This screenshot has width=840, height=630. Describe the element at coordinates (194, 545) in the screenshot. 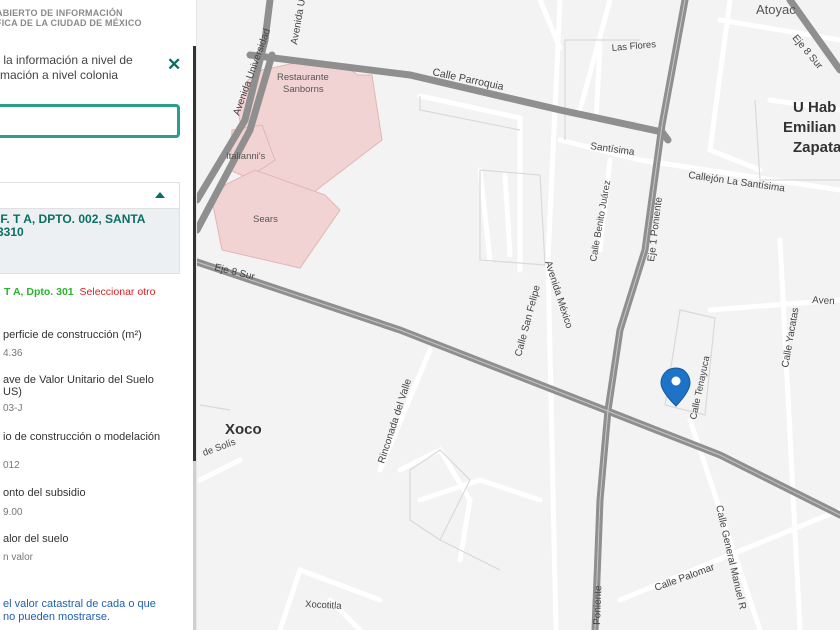

I see `panel-scrollbar-track` at that location.